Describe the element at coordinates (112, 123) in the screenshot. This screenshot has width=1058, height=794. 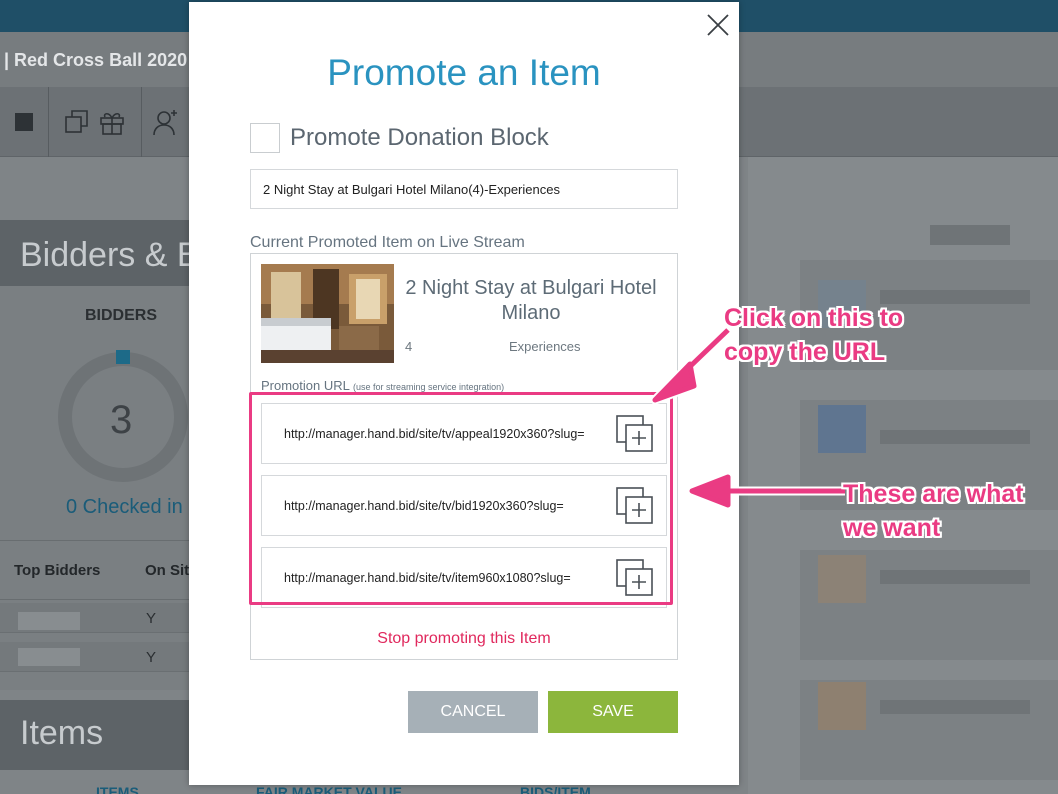
I see `gift-icon` at that location.